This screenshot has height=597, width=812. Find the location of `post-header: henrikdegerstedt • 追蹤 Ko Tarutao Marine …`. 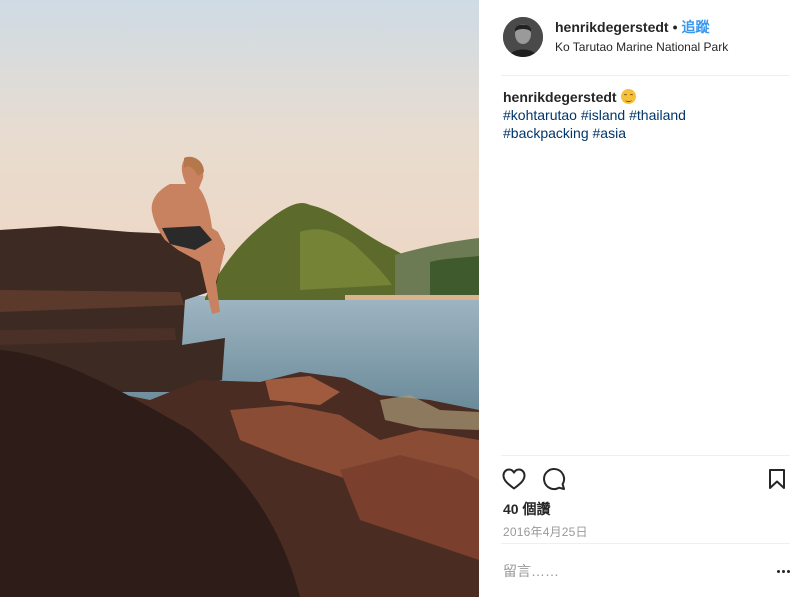

post-header: henrikdegerstedt • 追蹤 Ko Tarutao Marine … is located at coordinates (646, 37).